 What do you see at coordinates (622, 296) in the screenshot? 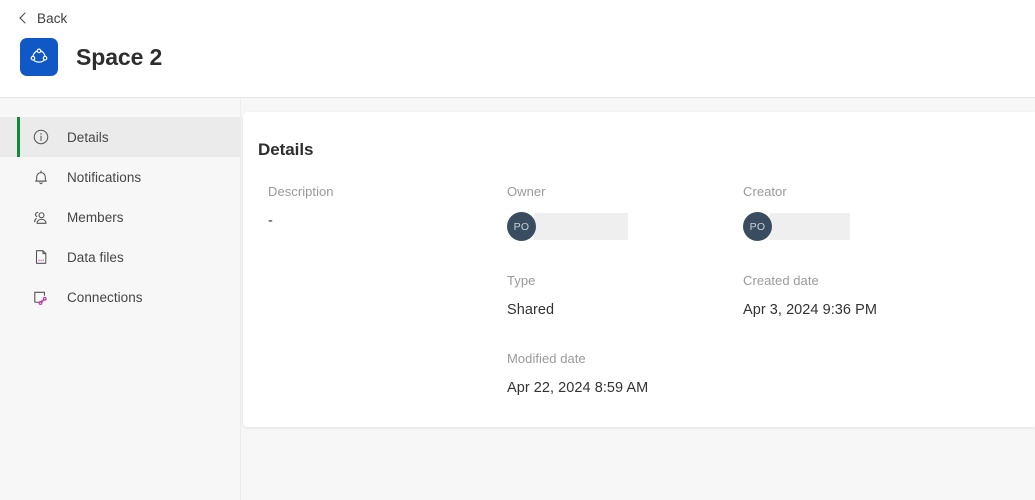
I see `field-type: Type Shared` at bounding box center [622, 296].